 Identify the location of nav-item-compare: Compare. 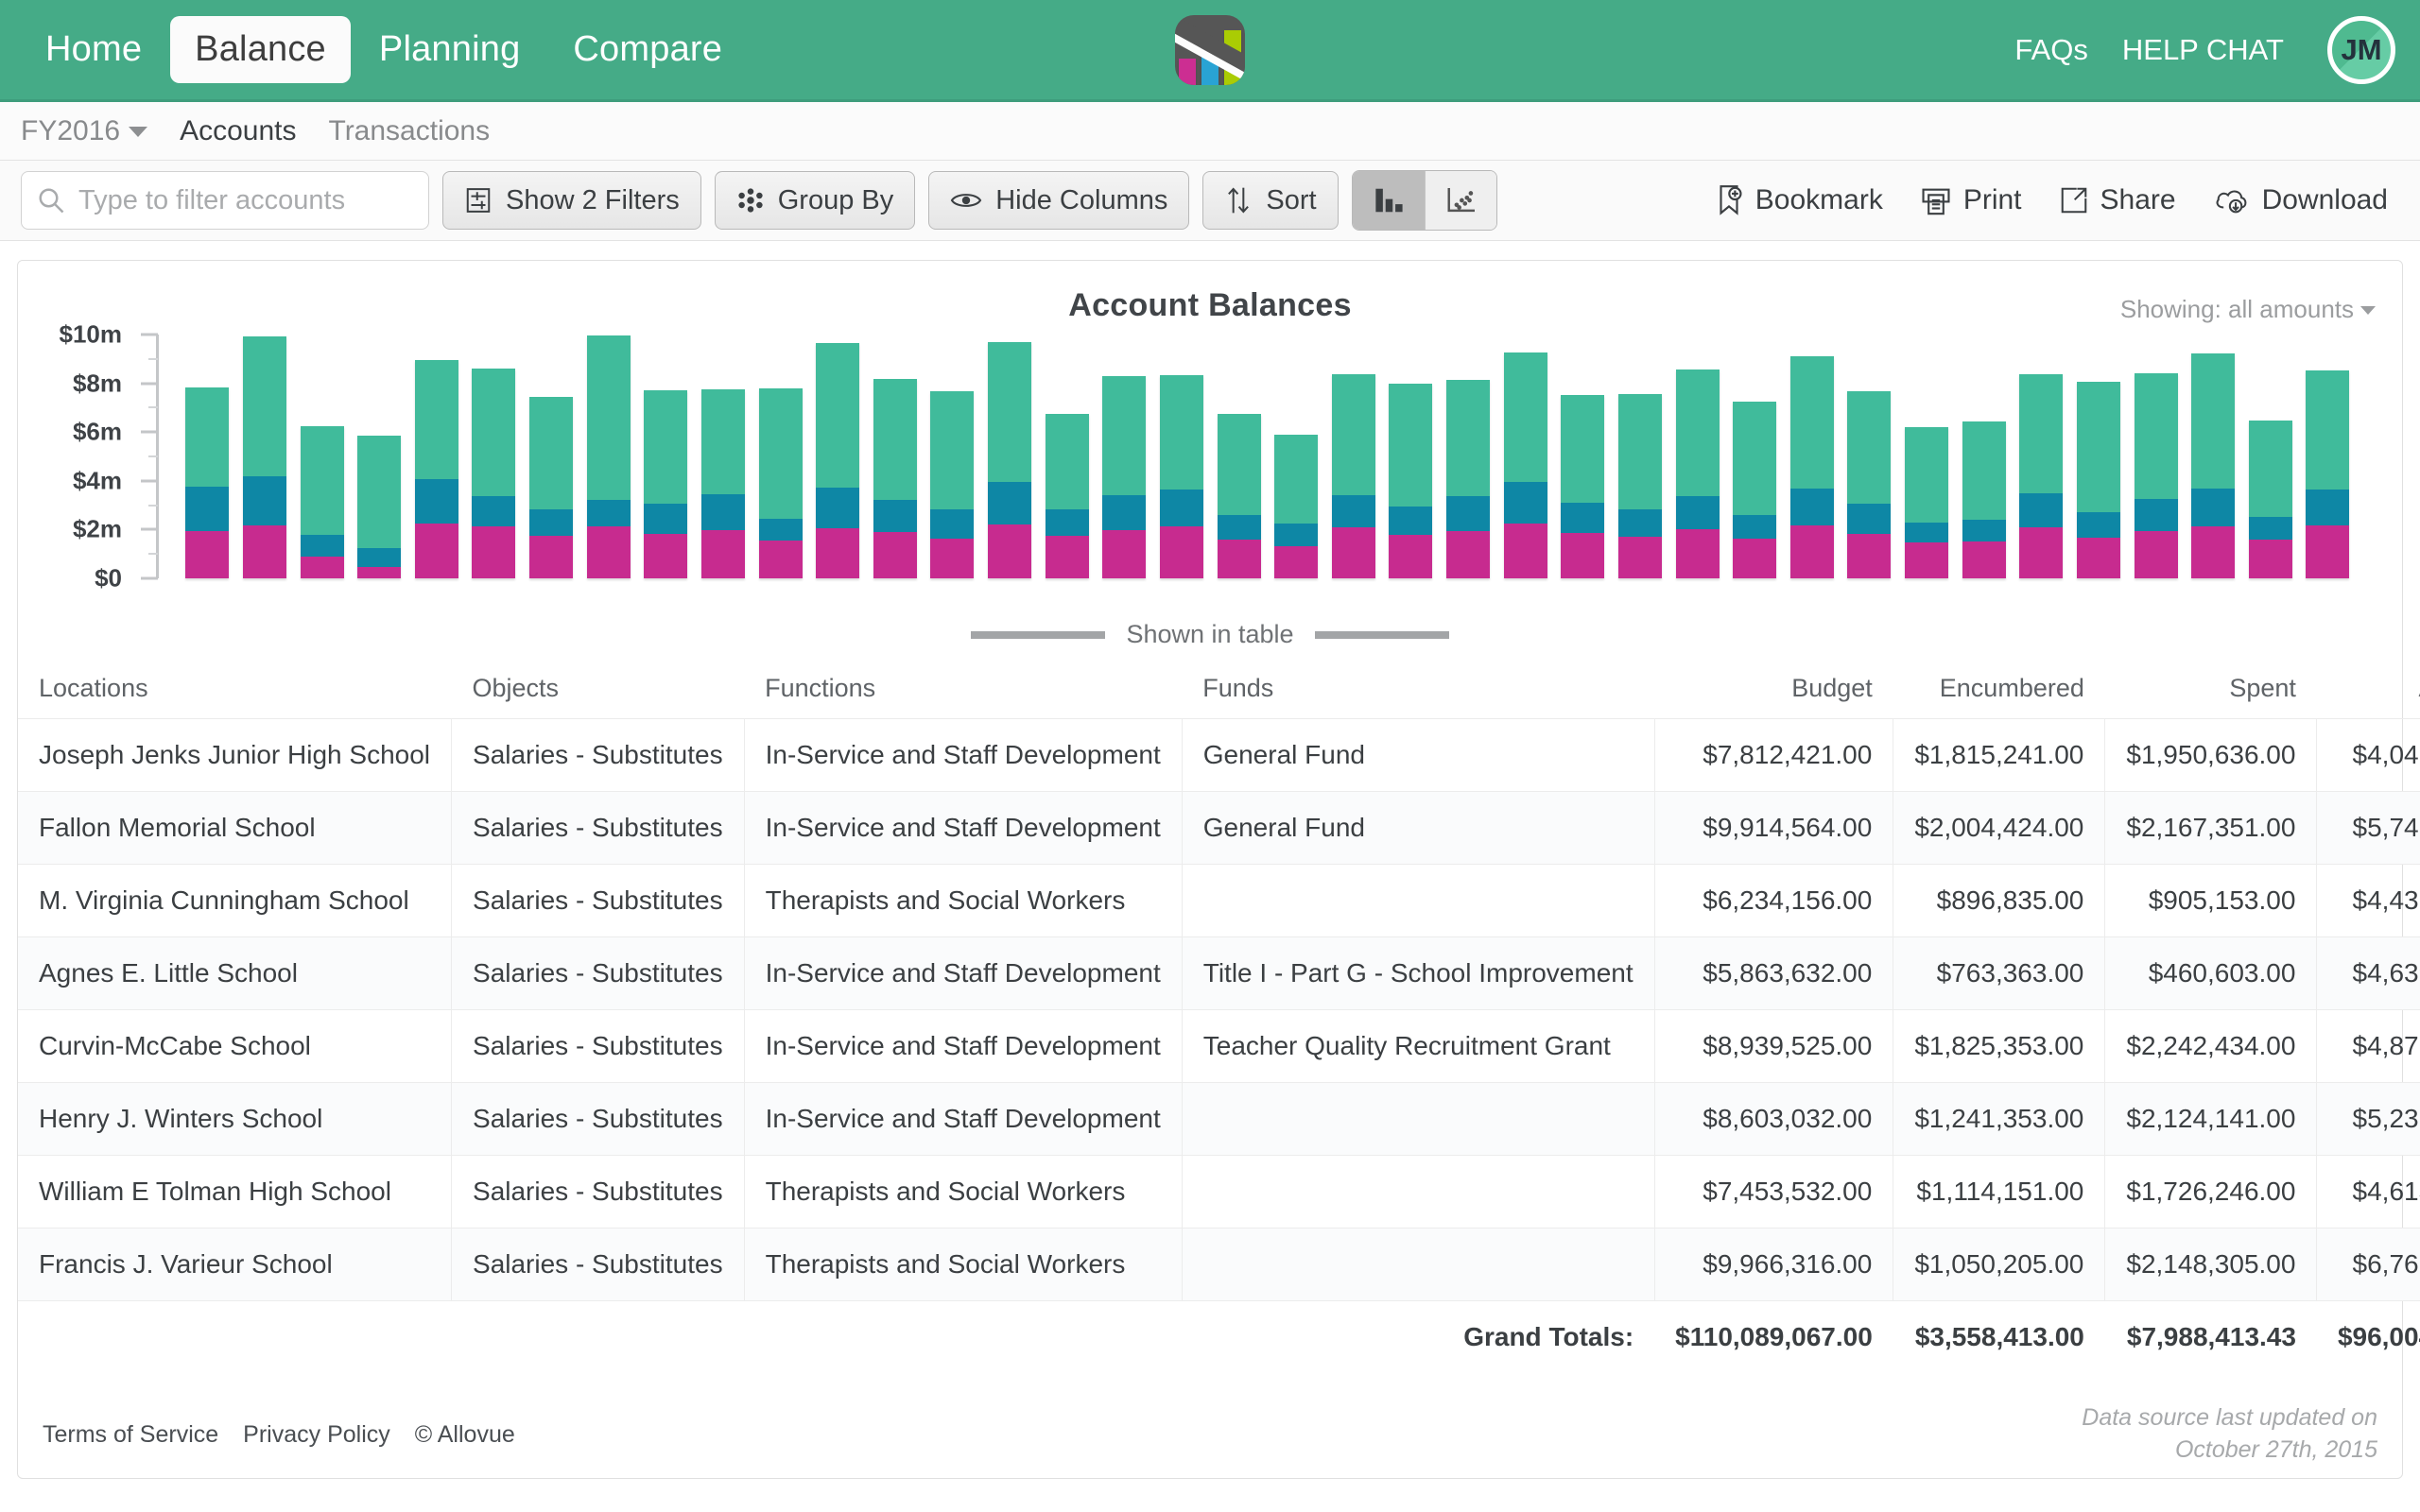
(647, 49).